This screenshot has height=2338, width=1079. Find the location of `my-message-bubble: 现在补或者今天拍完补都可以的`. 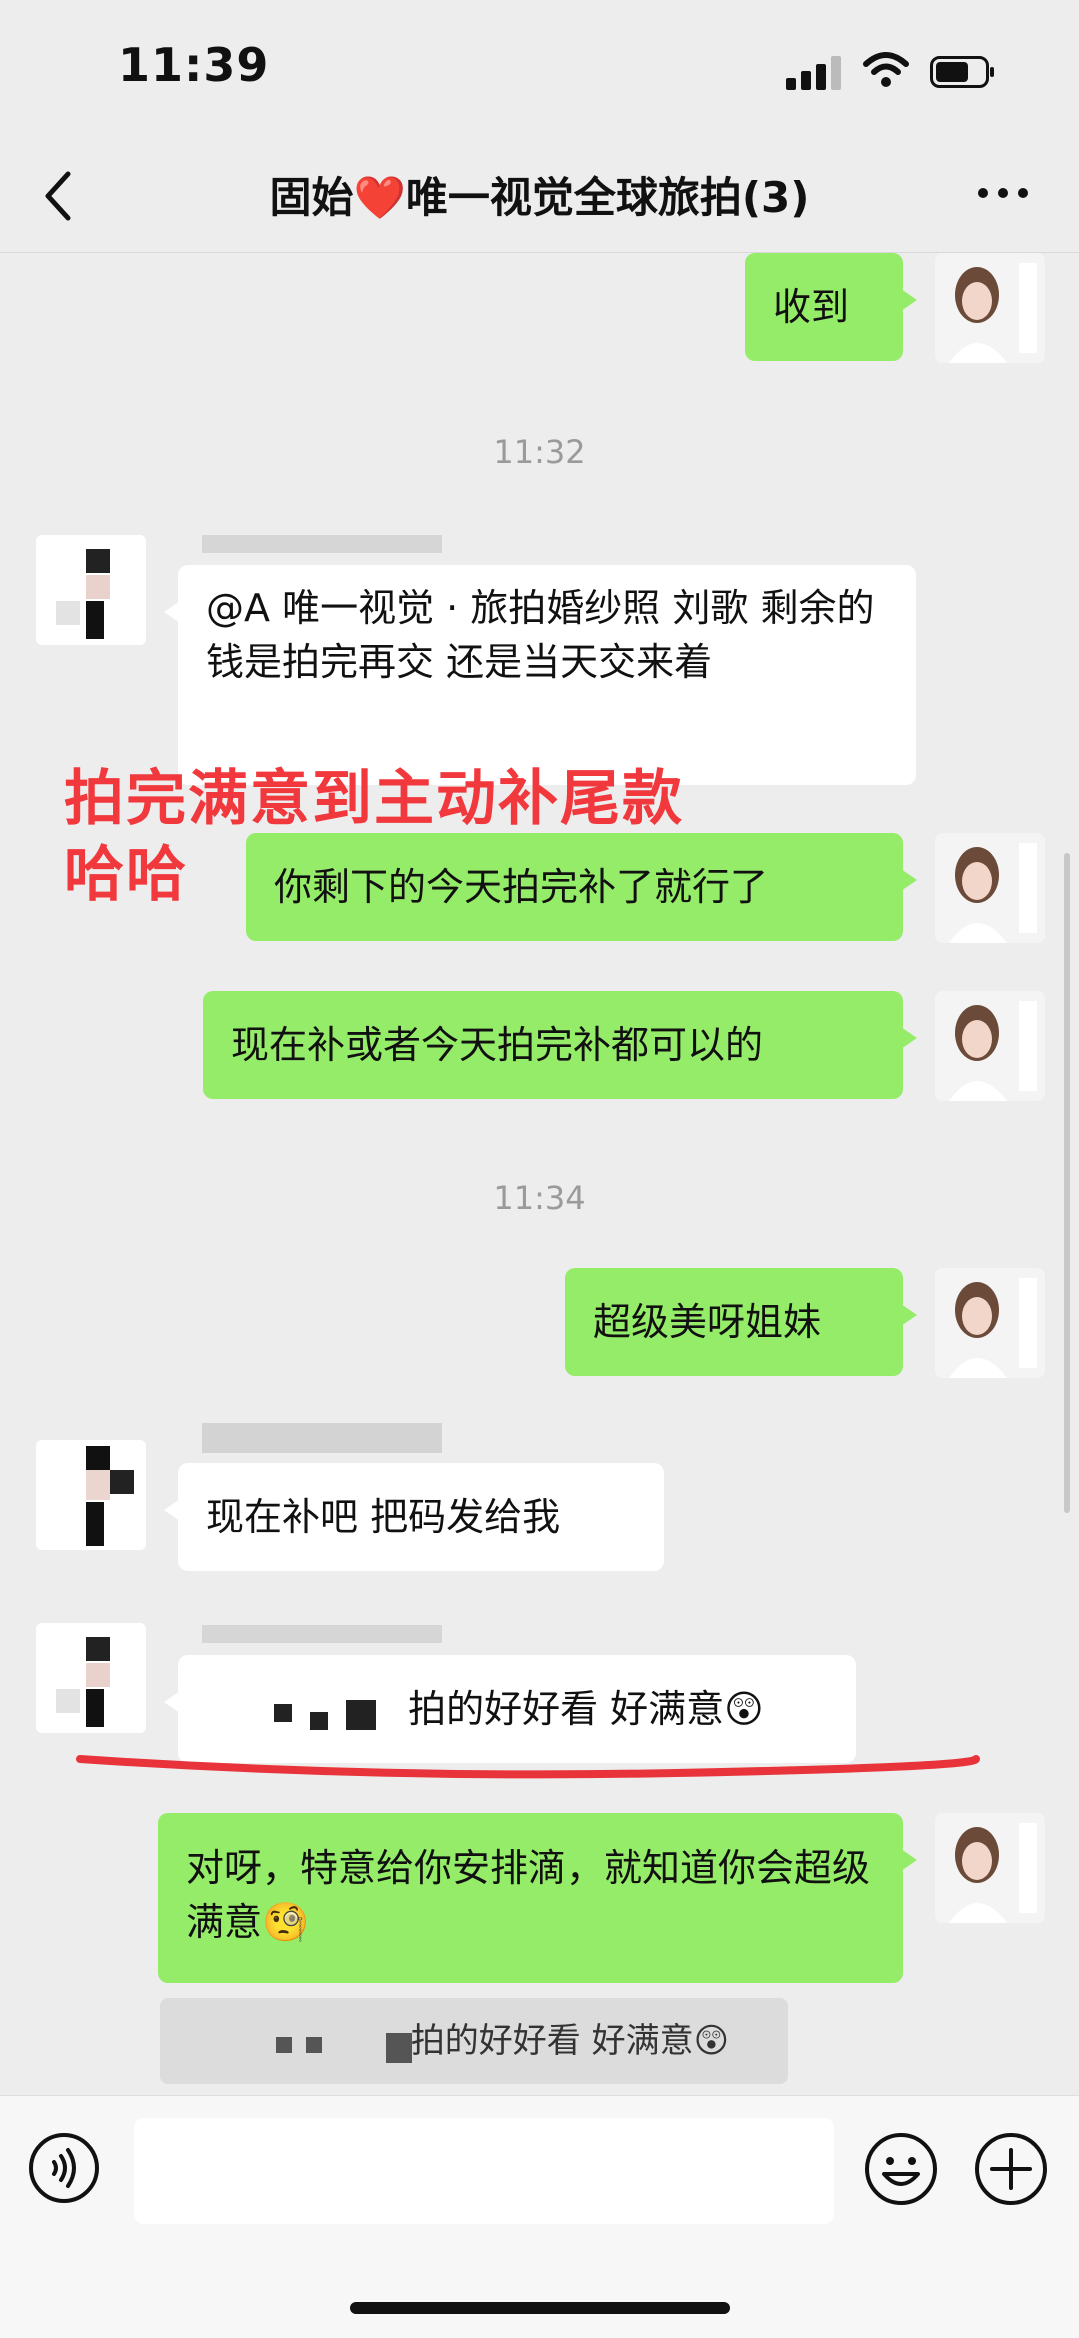

my-message-bubble: 现在补或者今天拍完补都可以的 is located at coordinates (560, 1045).